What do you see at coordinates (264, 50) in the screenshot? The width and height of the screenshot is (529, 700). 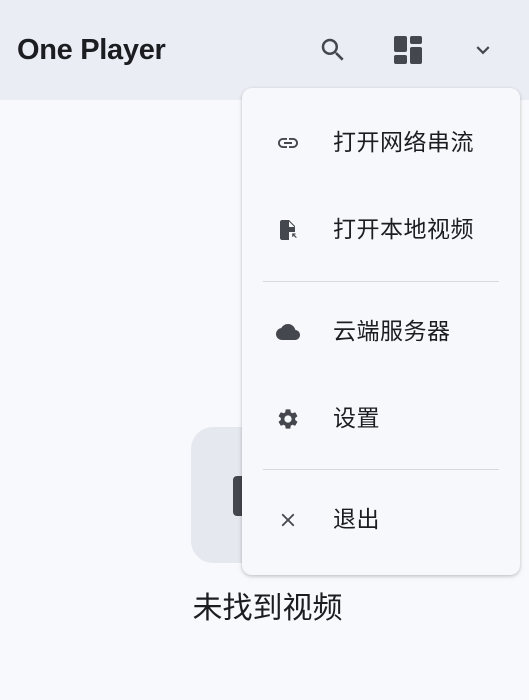 I see `app-bar: One Player` at bounding box center [264, 50].